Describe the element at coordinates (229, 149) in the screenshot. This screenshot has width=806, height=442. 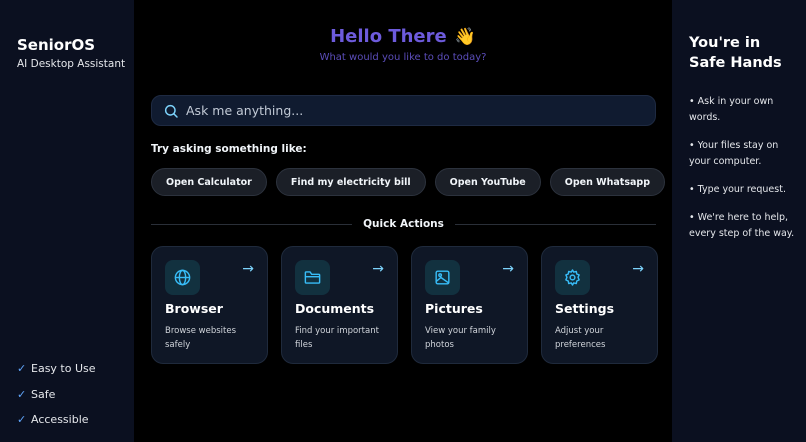
I see `suggestions-label: Try asking something like:` at that location.